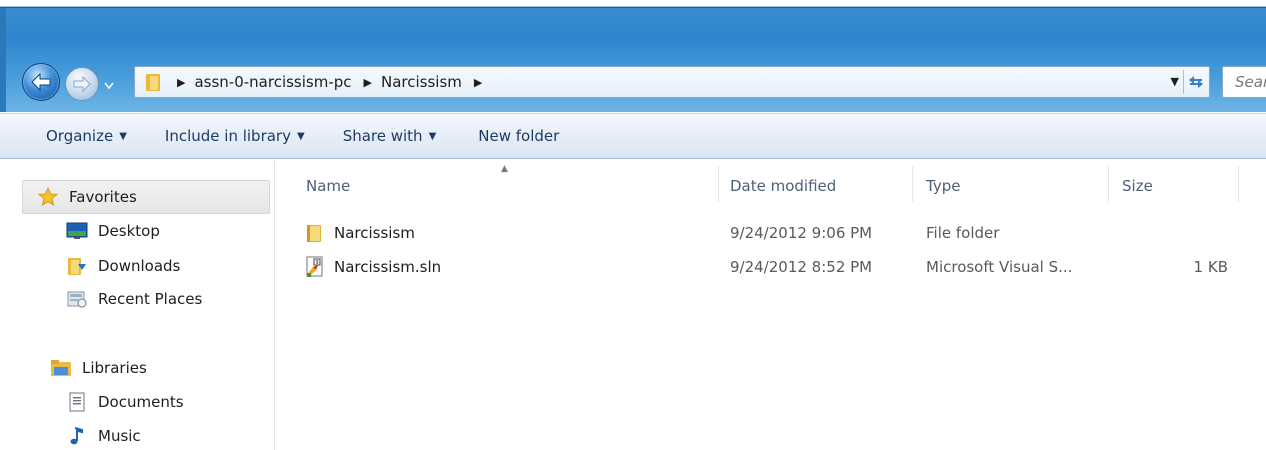 The height and width of the screenshot is (450, 1266). I want to click on sidebar-item-downloads: Downloads, so click(123, 266).